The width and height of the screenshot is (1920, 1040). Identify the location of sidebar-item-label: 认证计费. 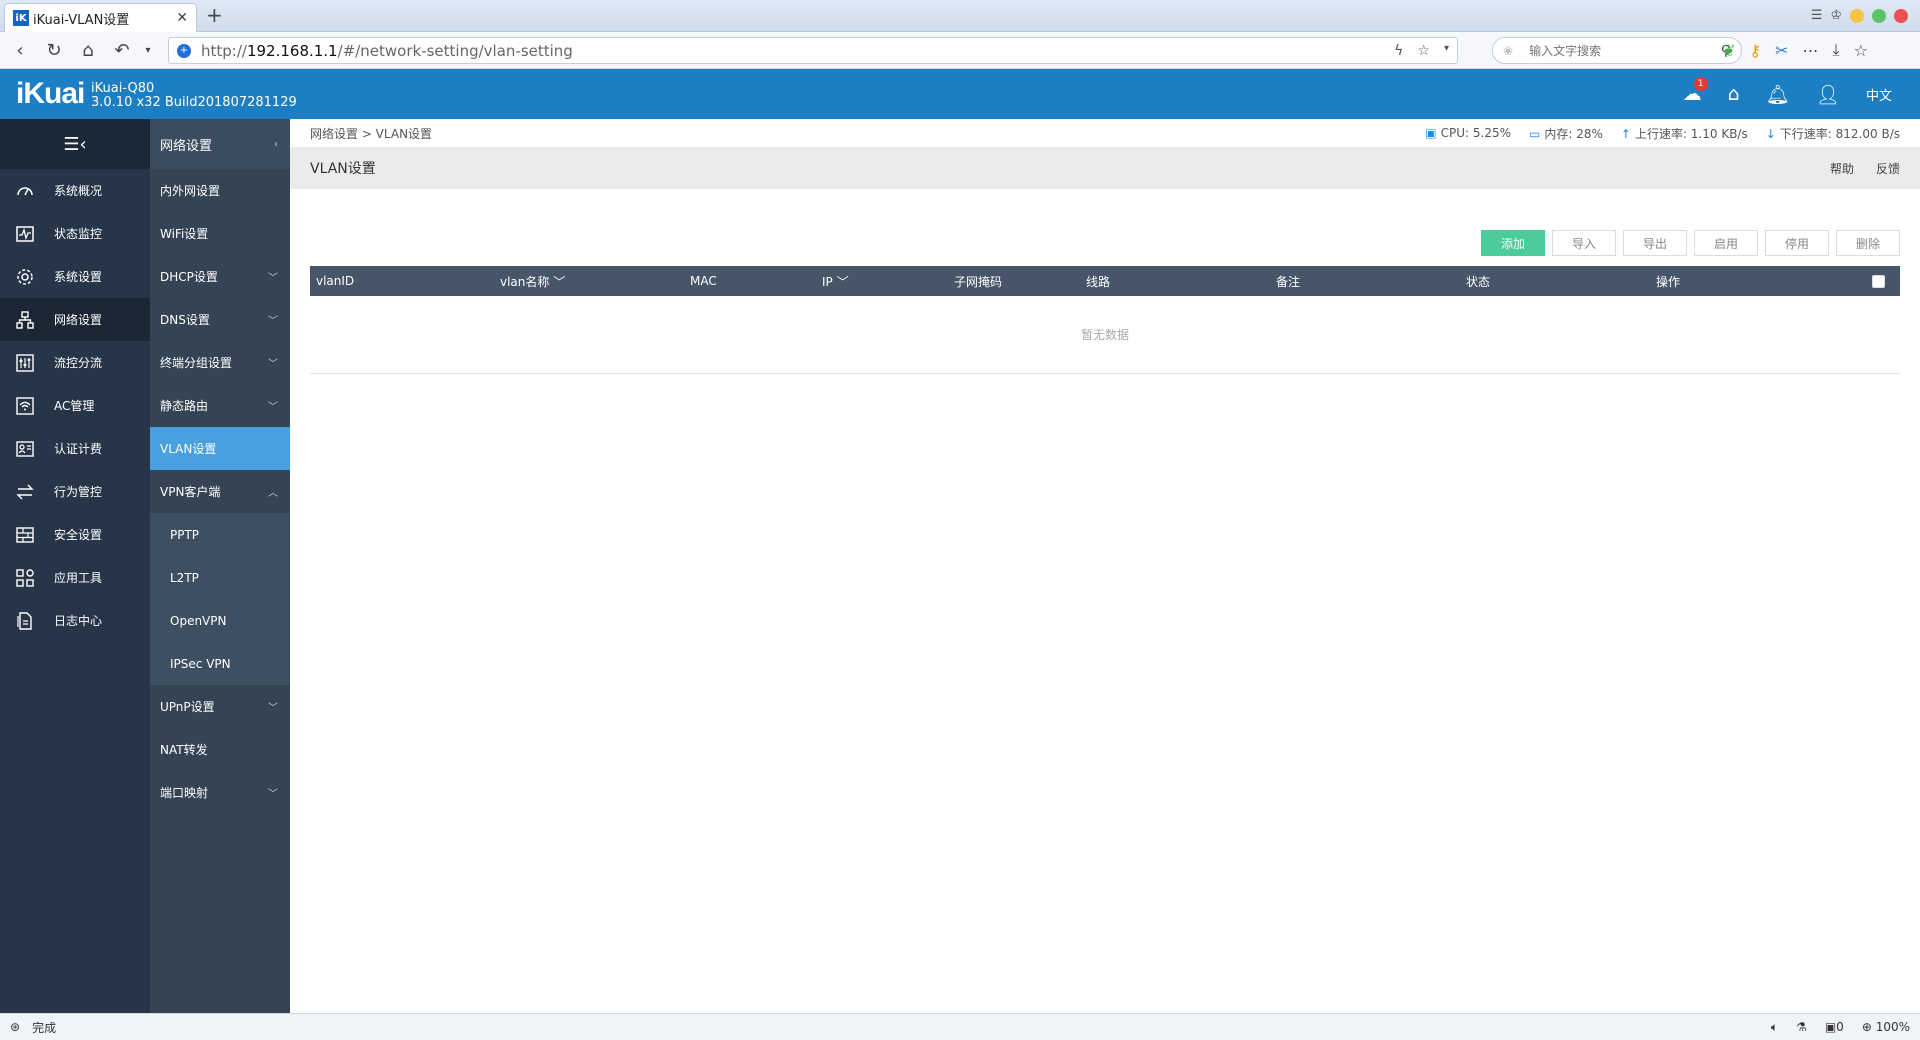
(78, 449).